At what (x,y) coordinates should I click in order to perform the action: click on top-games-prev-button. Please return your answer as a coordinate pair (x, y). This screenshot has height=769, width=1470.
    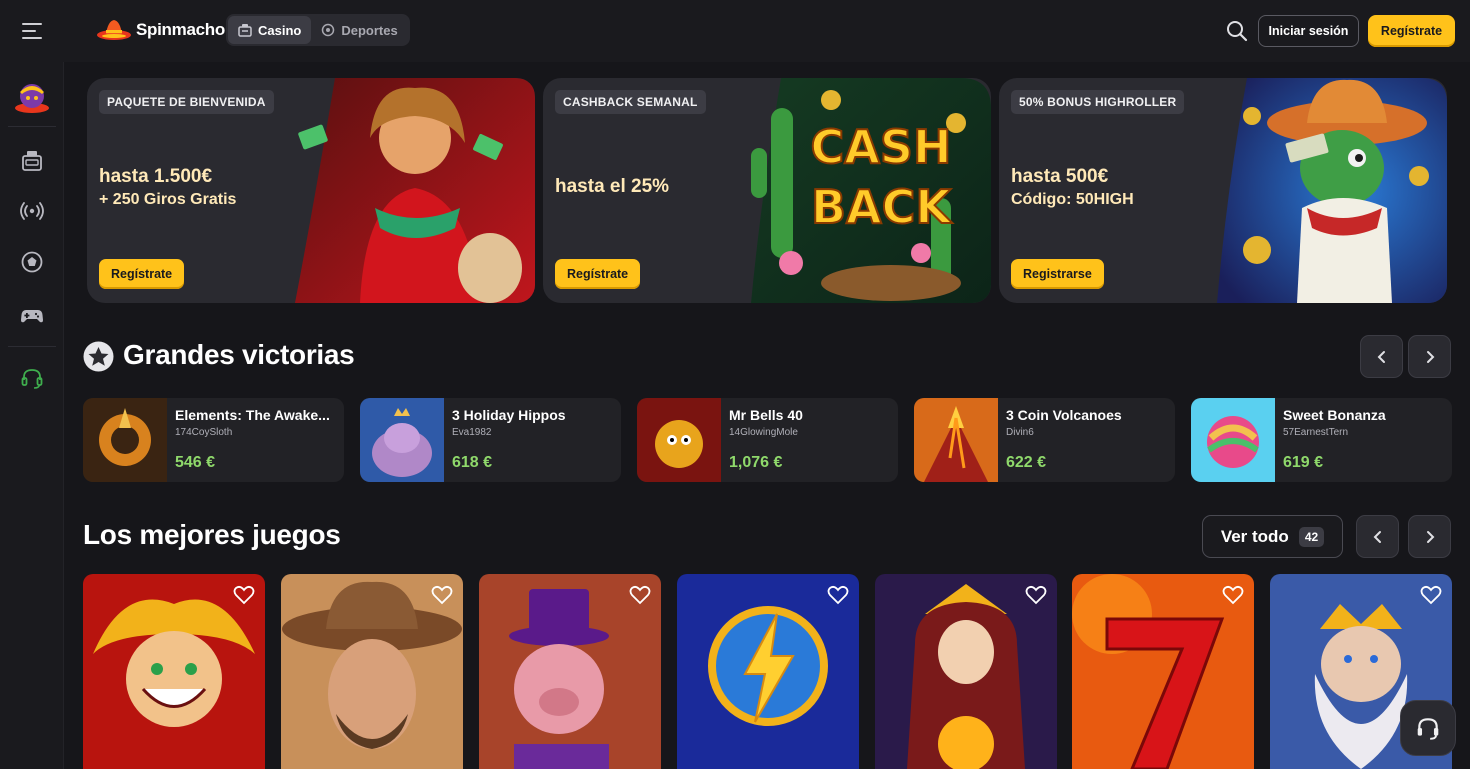
    Looking at the image, I should click on (1377, 536).